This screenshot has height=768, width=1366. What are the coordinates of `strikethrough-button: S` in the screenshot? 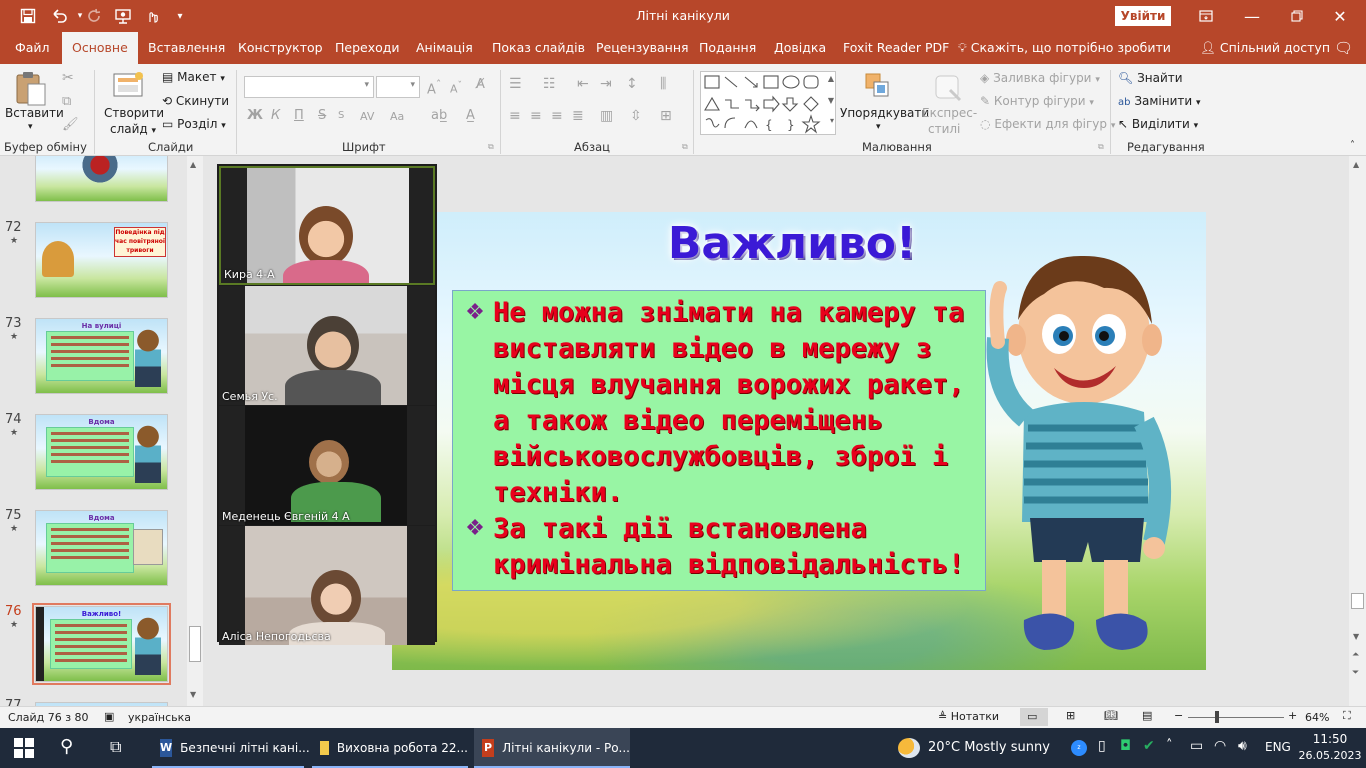 It's located at (322, 115).